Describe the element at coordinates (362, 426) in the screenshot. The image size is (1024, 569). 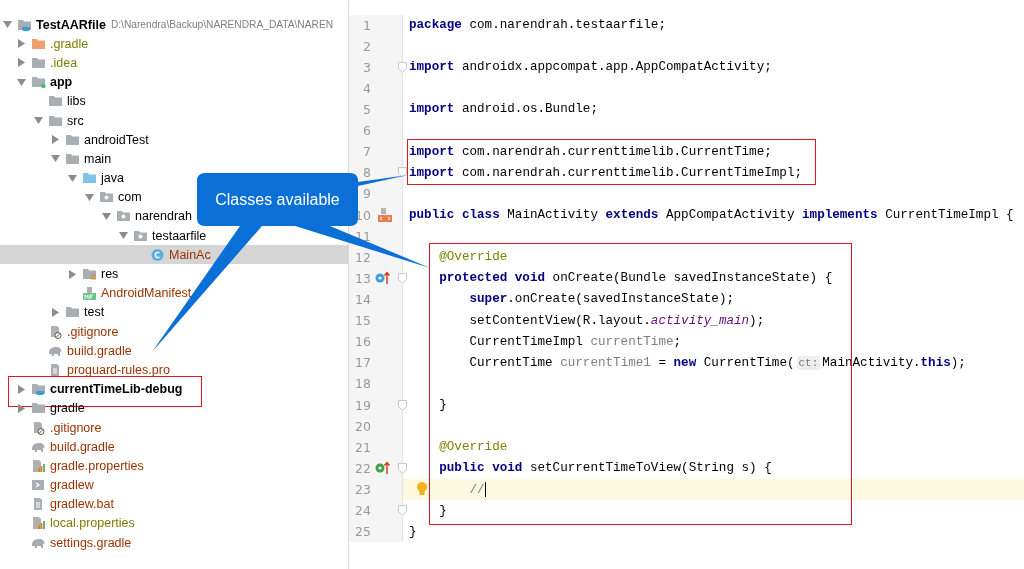
I see `line-number: 20` at that location.